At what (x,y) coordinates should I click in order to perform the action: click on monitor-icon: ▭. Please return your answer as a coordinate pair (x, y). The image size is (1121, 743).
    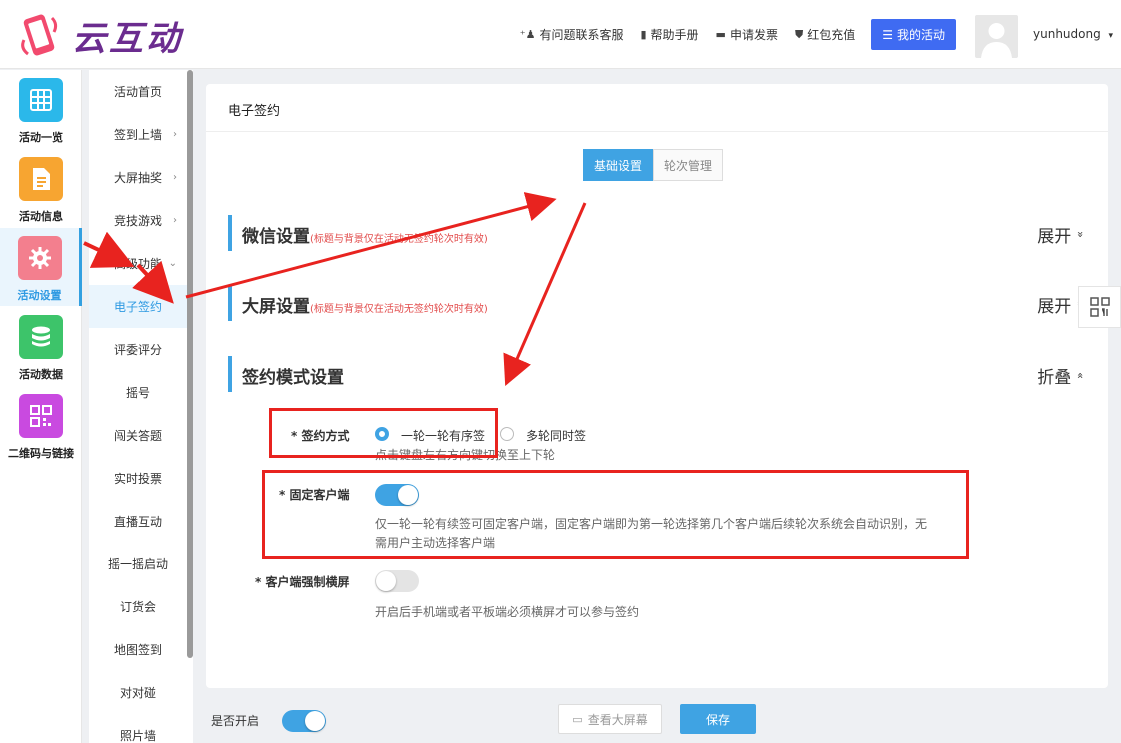
    Looking at the image, I should click on (577, 719).